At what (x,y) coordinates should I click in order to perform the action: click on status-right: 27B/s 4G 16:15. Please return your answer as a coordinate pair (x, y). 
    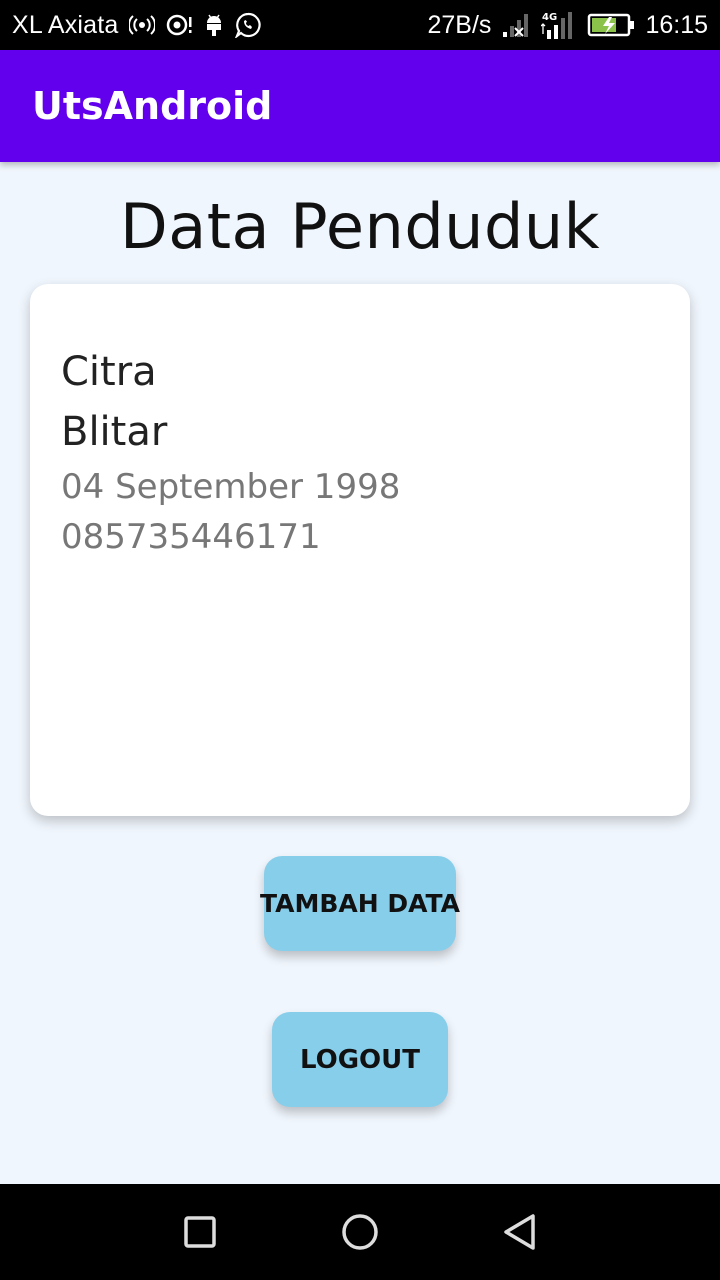
    Looking at the image, I should click on (567, 25).